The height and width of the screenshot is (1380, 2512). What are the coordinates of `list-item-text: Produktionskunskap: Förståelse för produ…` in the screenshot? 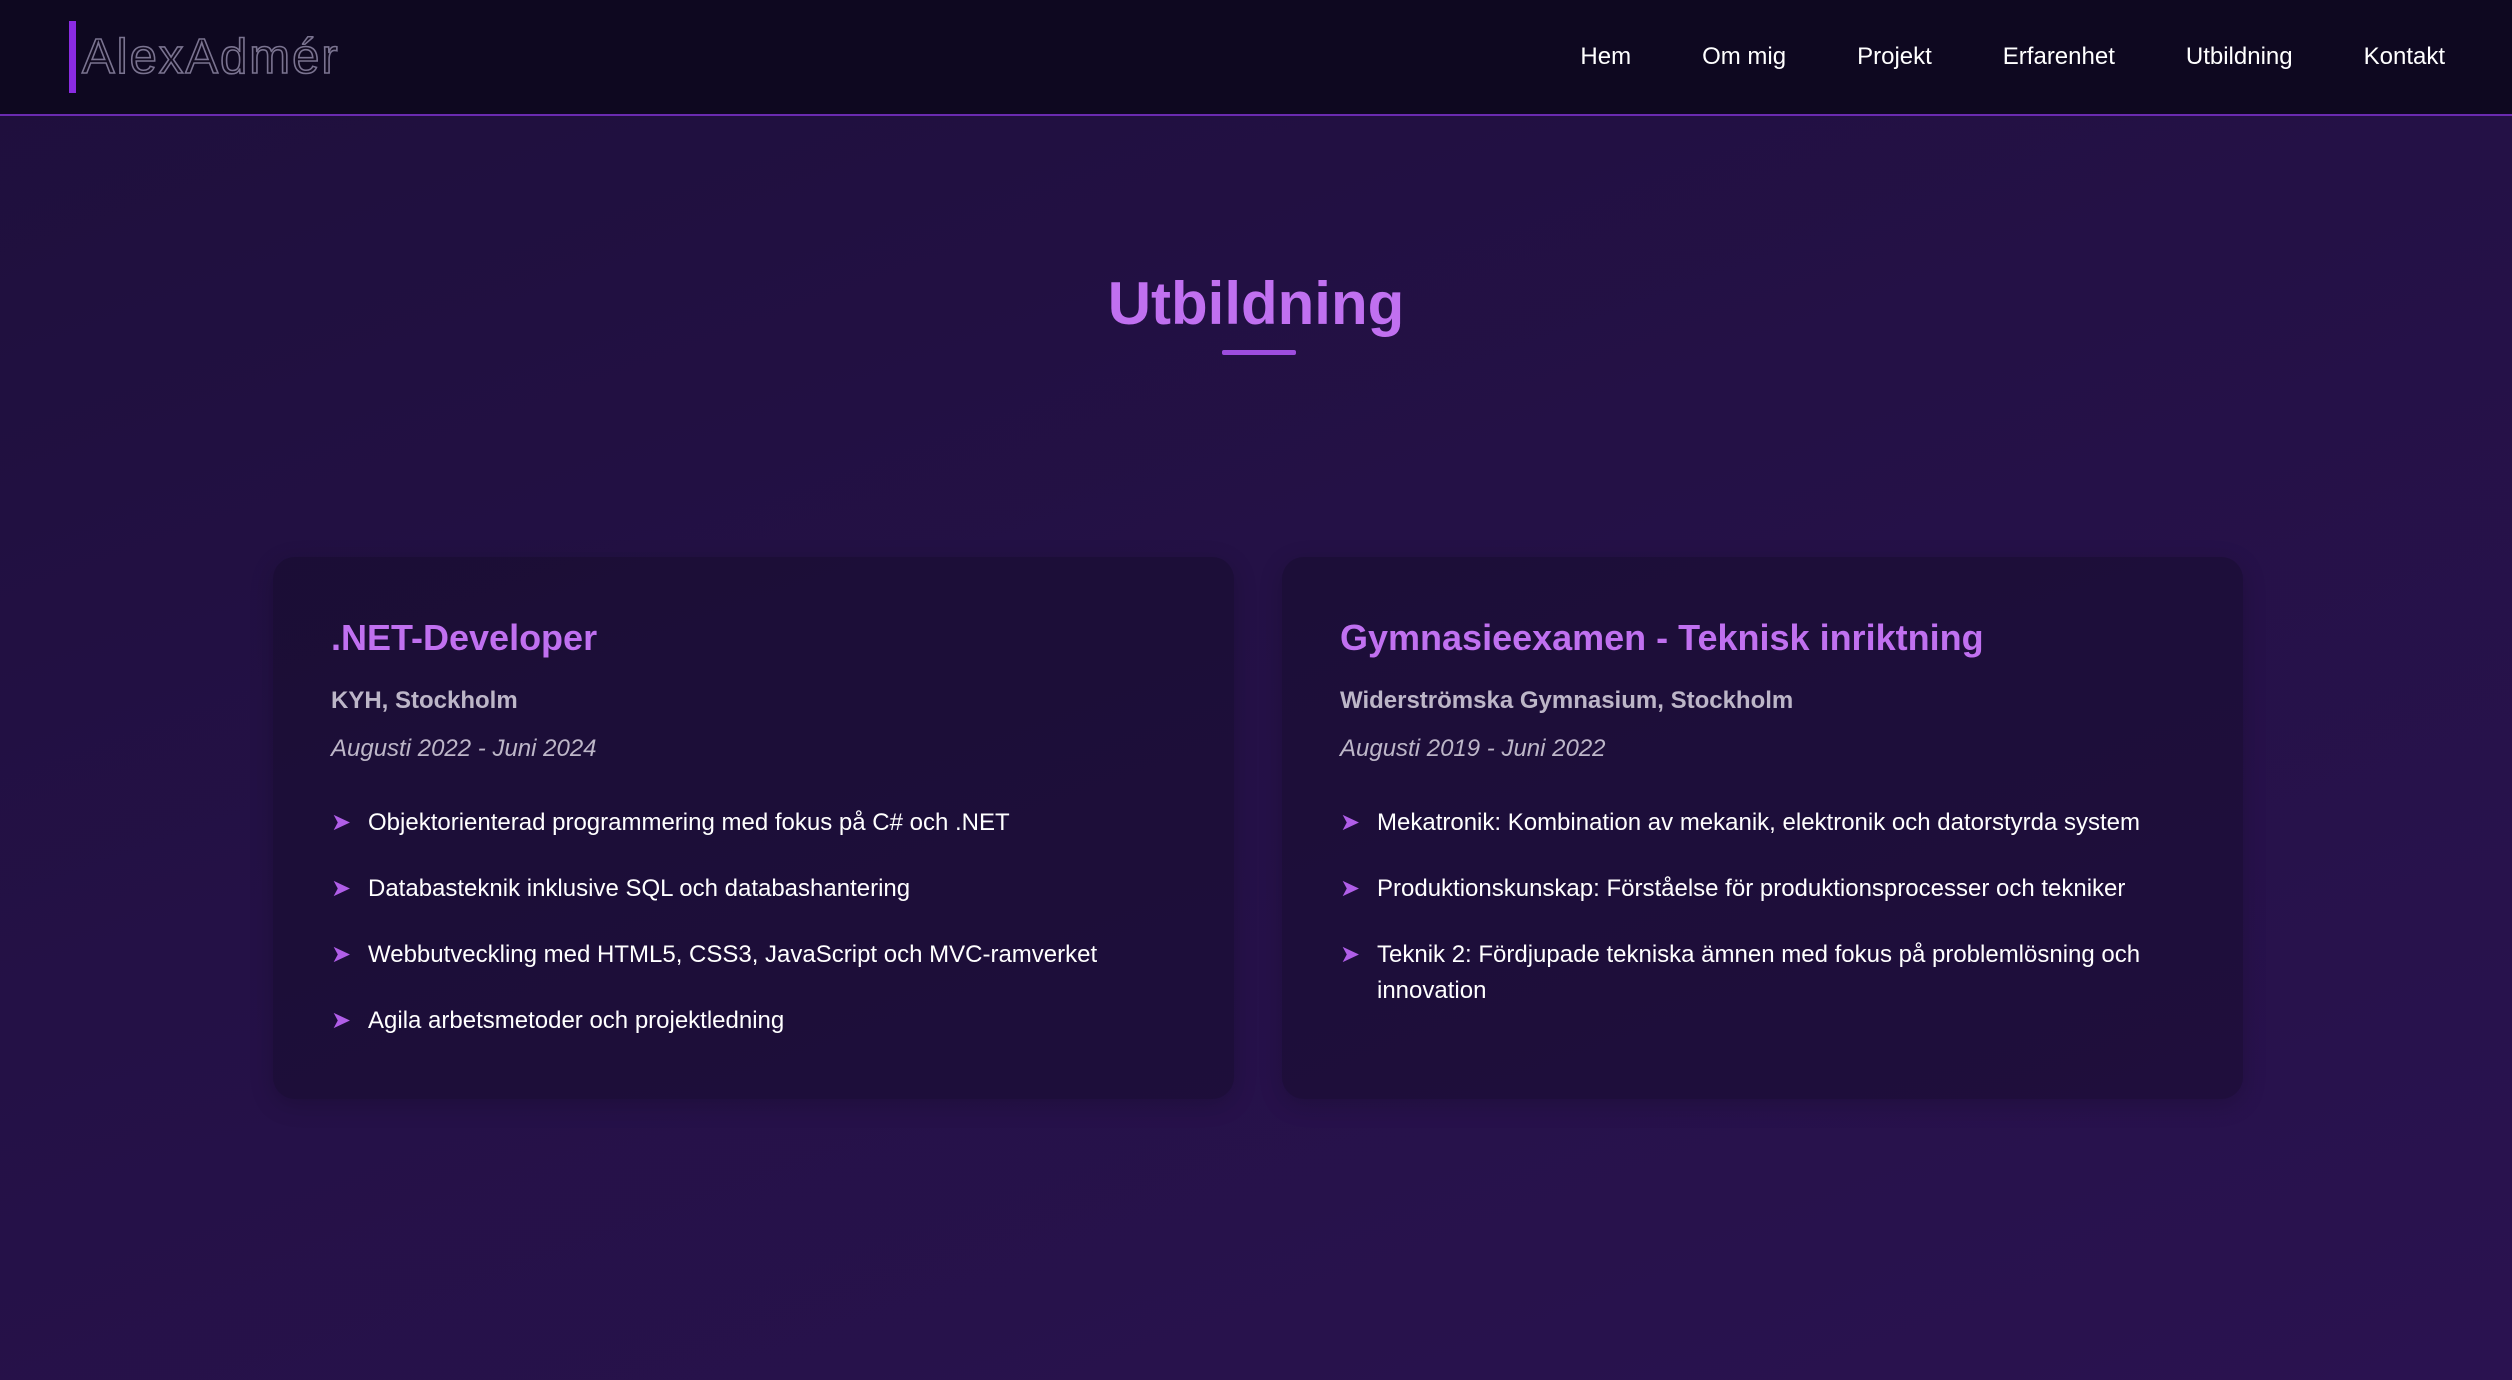 It's located at (1751, 888).